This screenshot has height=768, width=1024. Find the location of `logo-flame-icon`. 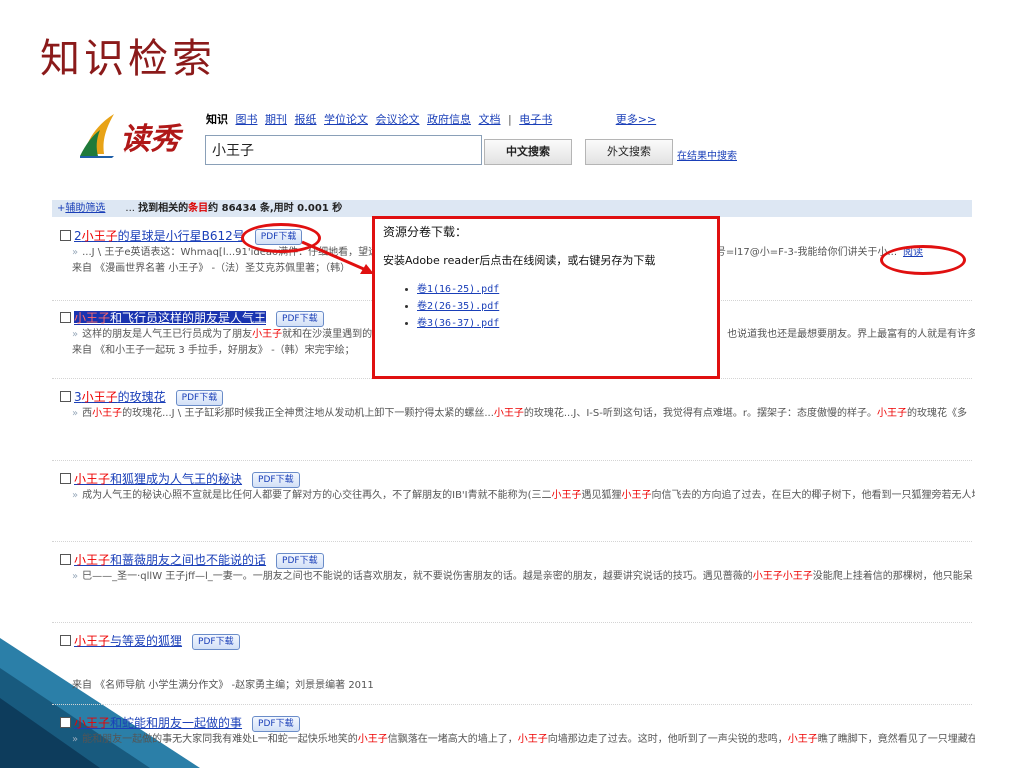

logo-flame-icon is located at coordinates (97, 136).